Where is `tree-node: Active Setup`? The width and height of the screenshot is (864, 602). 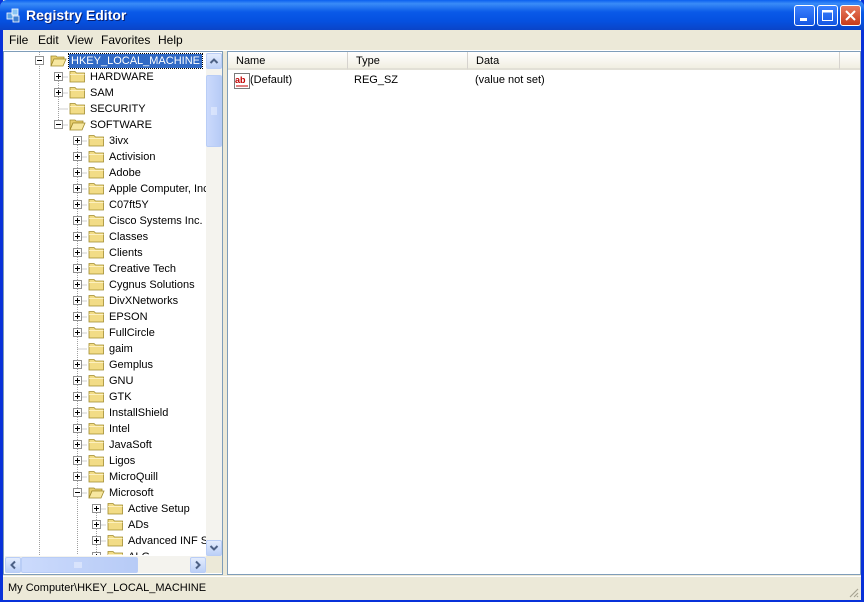 tree-node: Active Setup is located at coordinates (105, 509).